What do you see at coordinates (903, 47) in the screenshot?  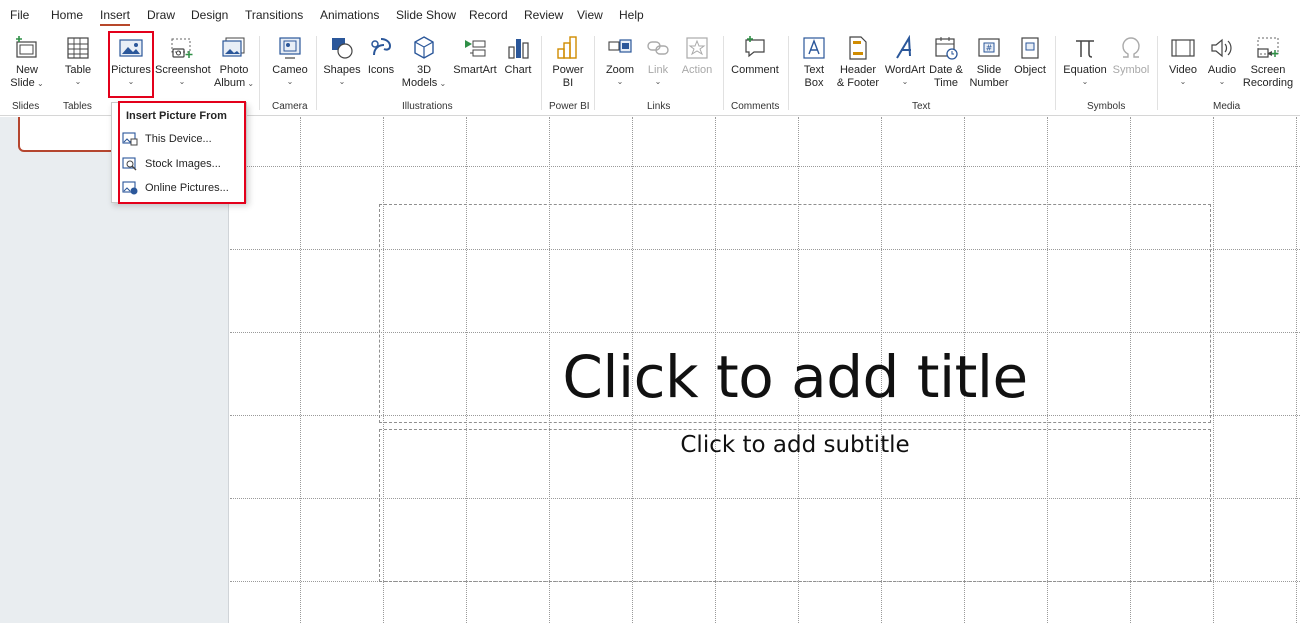 I see `wordart-icon` at bounding box center [903, 47].